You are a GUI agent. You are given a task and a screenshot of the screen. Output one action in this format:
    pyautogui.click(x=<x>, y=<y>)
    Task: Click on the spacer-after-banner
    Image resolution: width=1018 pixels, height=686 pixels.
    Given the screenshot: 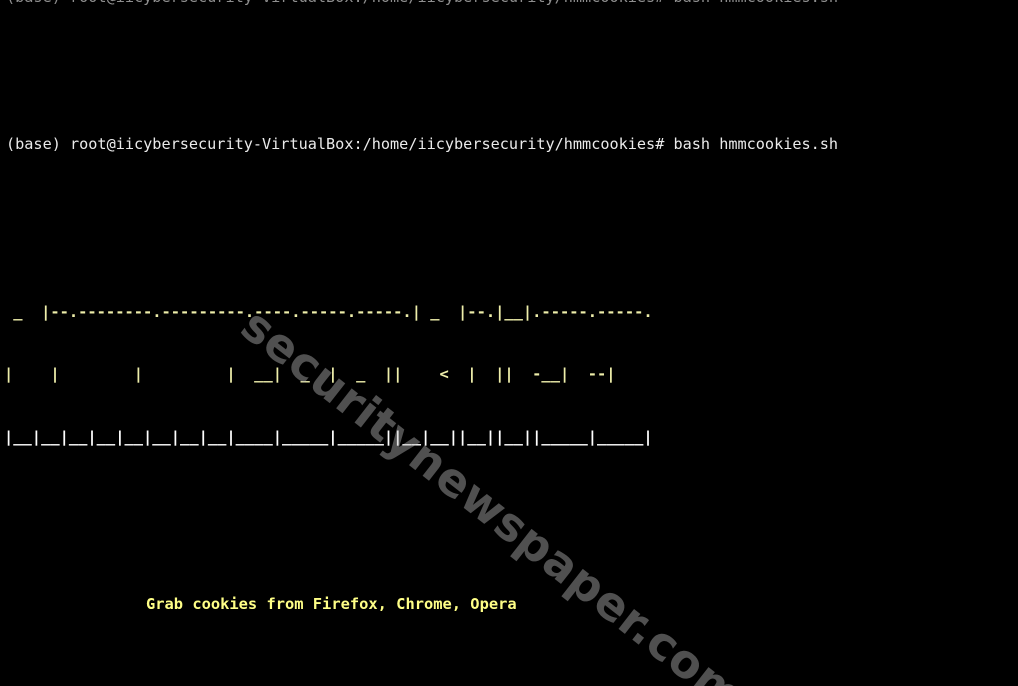 What is the action you would take?
    pyautogui.click(x=509, y=521)
    